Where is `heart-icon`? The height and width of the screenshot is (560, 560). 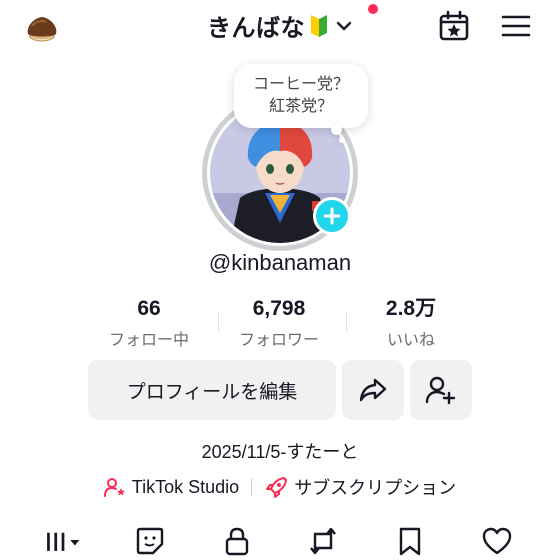
heart-icon is located at coordinates (496, 541).